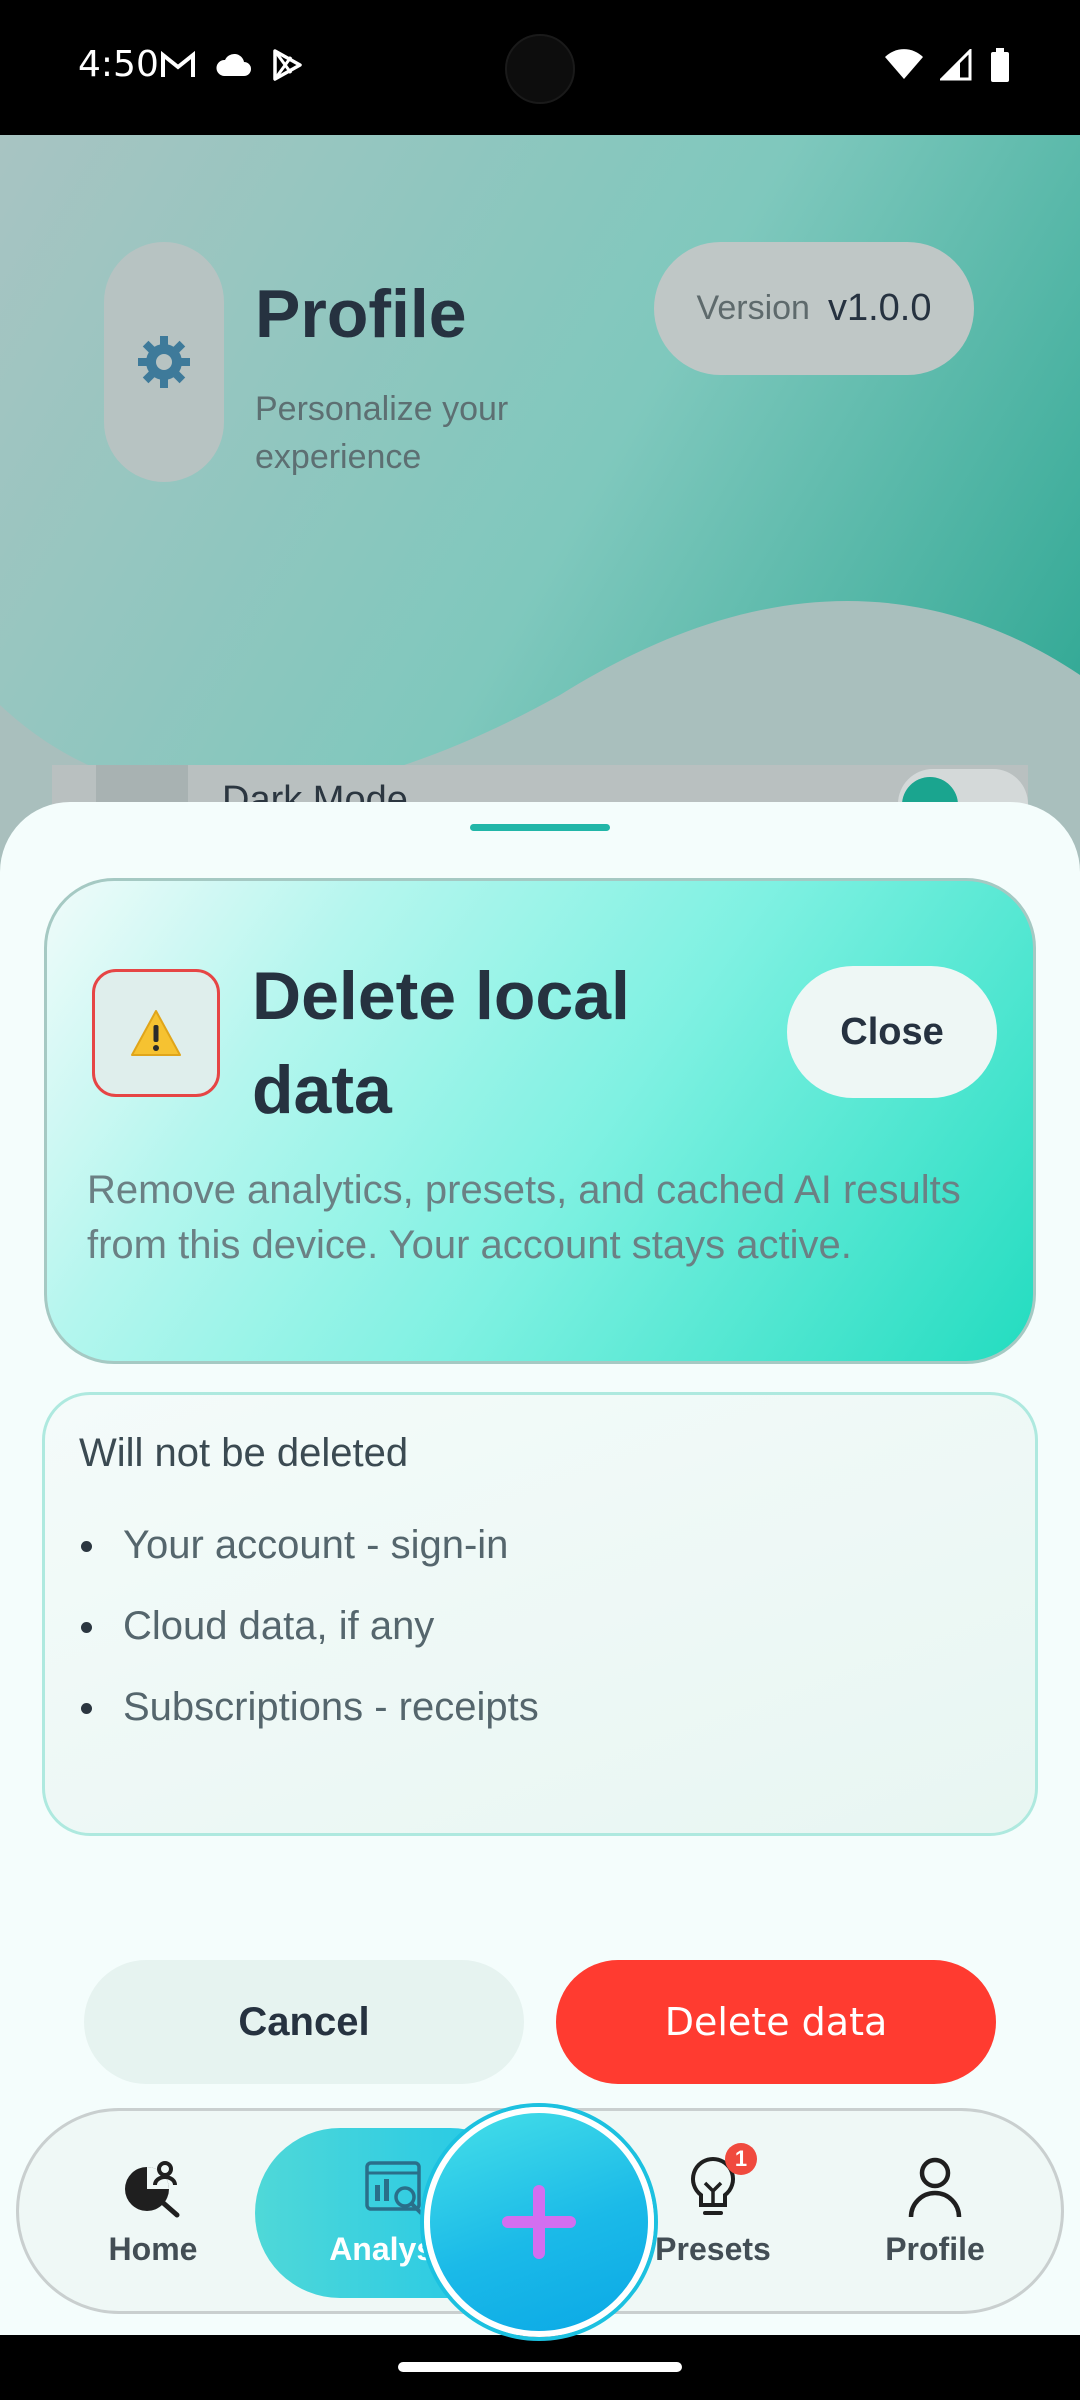  I want to click on nav-item-profile: Profile, so click(935, 2211).